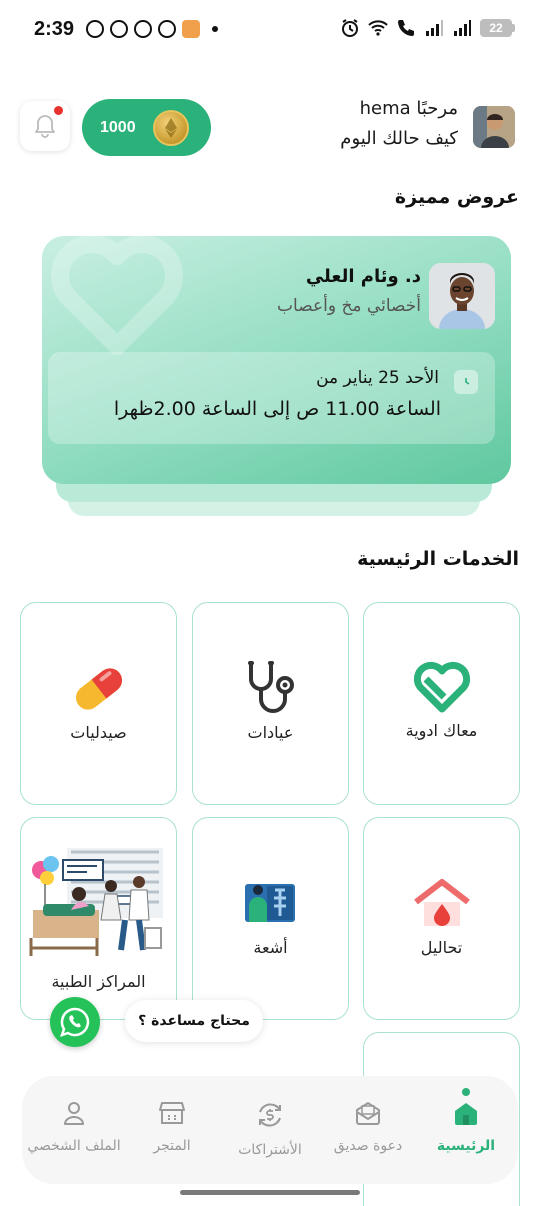 This screenshot has height=1206, width=540. What do you see at coordinates (270, 732) in the screenshot?
I see `service-label: عيادات` at bounding box center [270, 732].